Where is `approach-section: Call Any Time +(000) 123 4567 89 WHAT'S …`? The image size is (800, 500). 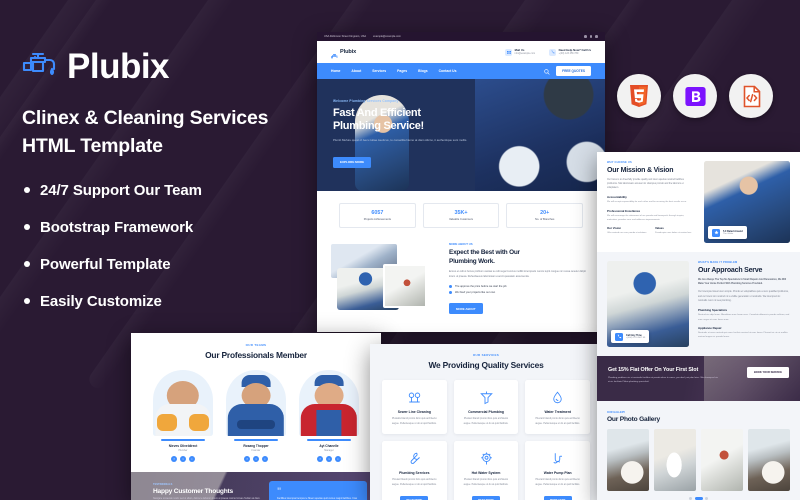 approach-section: Call Any Time +(000) 123 4567 89 WHAT'S … is located at coordinates (698, 304).